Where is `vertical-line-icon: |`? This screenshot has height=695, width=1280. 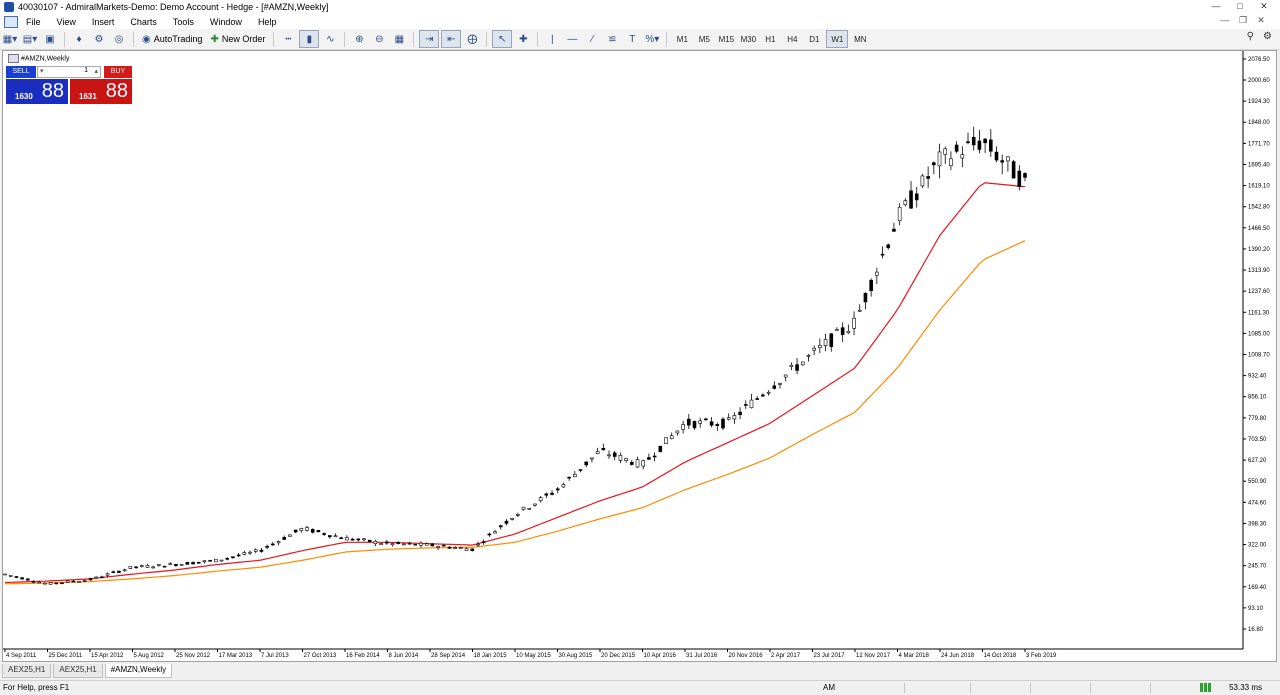
vertical-line-icon: | is located at coordinates (552, 39).